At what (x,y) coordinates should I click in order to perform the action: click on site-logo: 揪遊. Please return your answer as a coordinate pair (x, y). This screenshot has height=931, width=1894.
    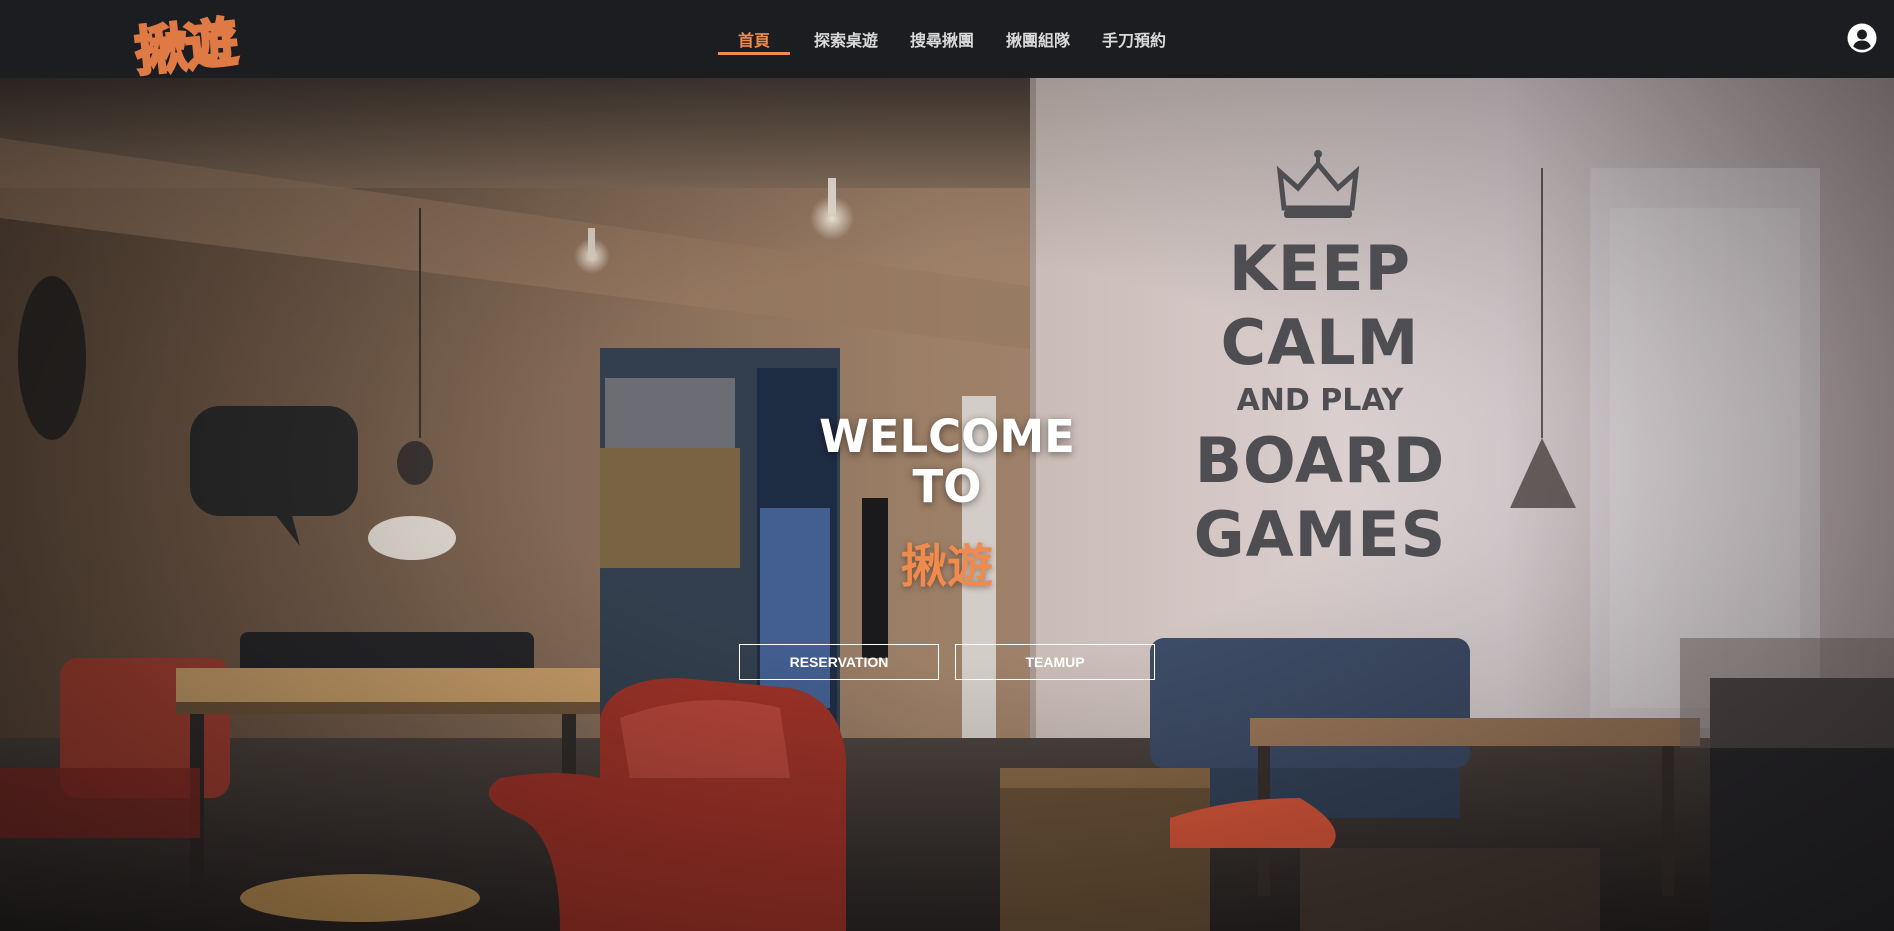
    Looking at the image, I should click on (185, 44).